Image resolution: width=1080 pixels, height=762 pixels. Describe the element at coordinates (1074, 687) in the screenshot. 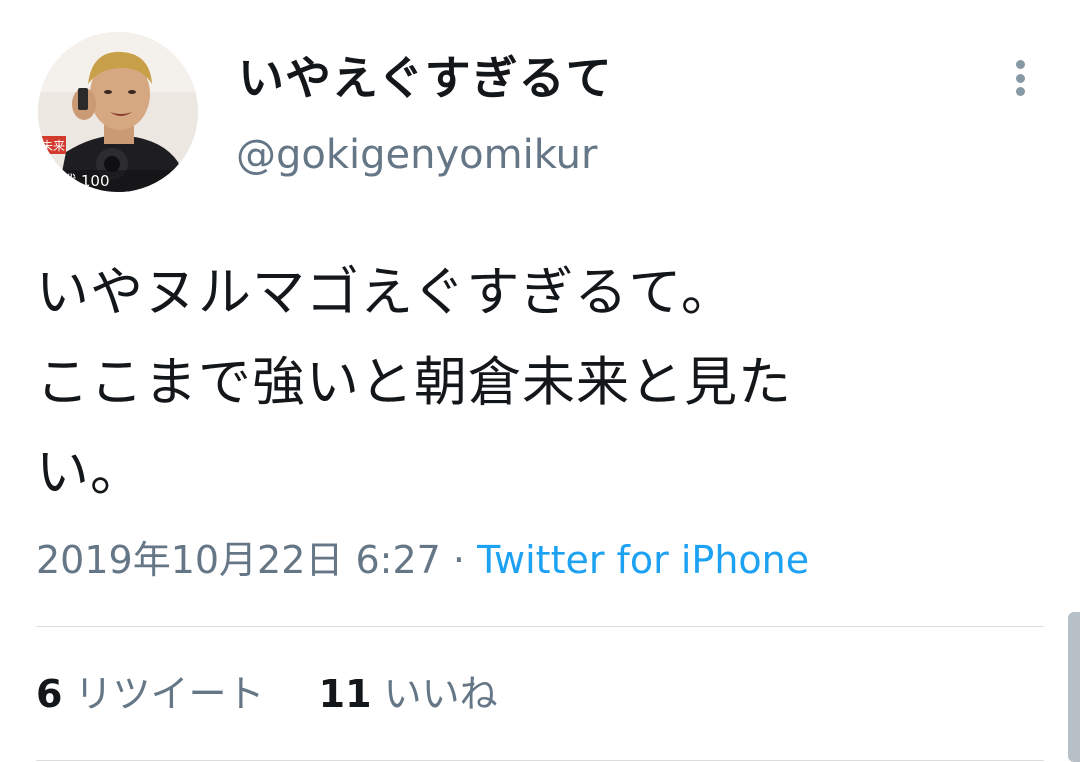

I see `scrollbar` at that location.